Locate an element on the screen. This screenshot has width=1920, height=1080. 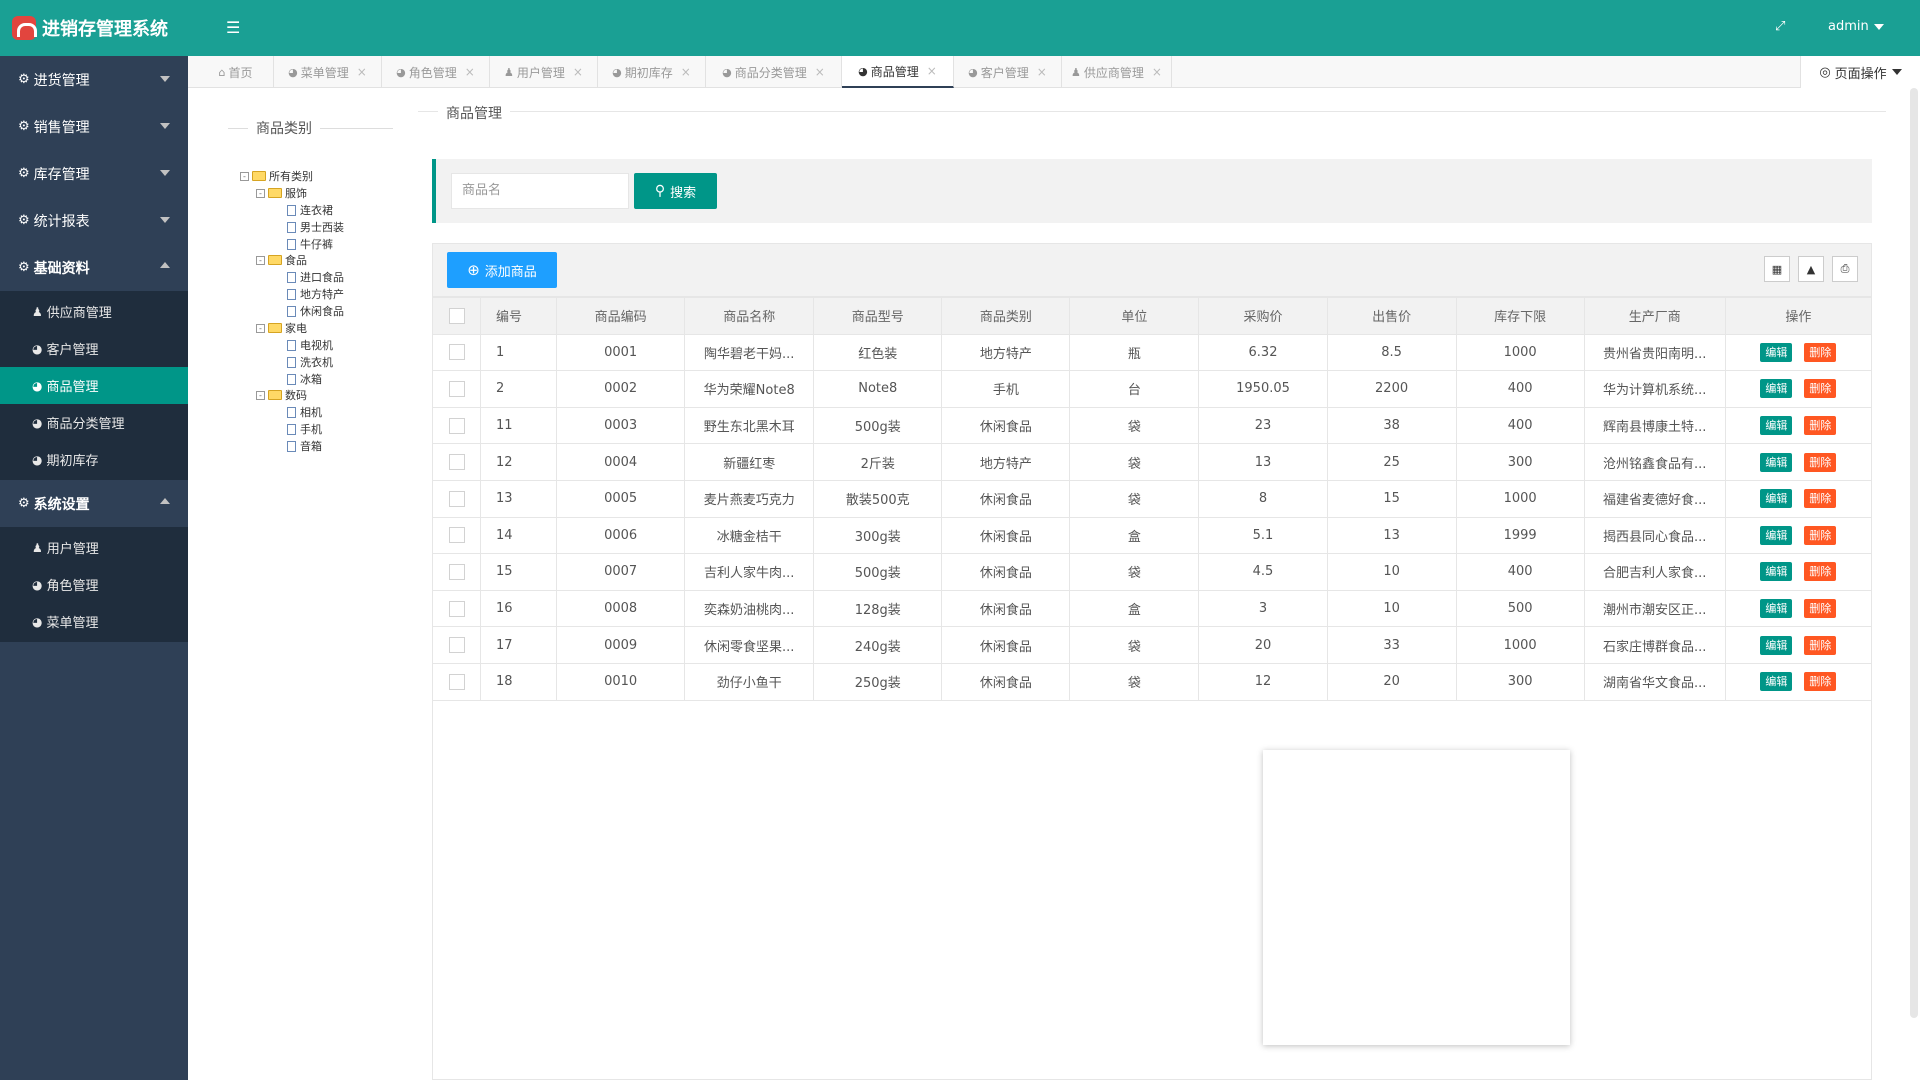
user-menu: admin is located at coordinates (1856, 26).